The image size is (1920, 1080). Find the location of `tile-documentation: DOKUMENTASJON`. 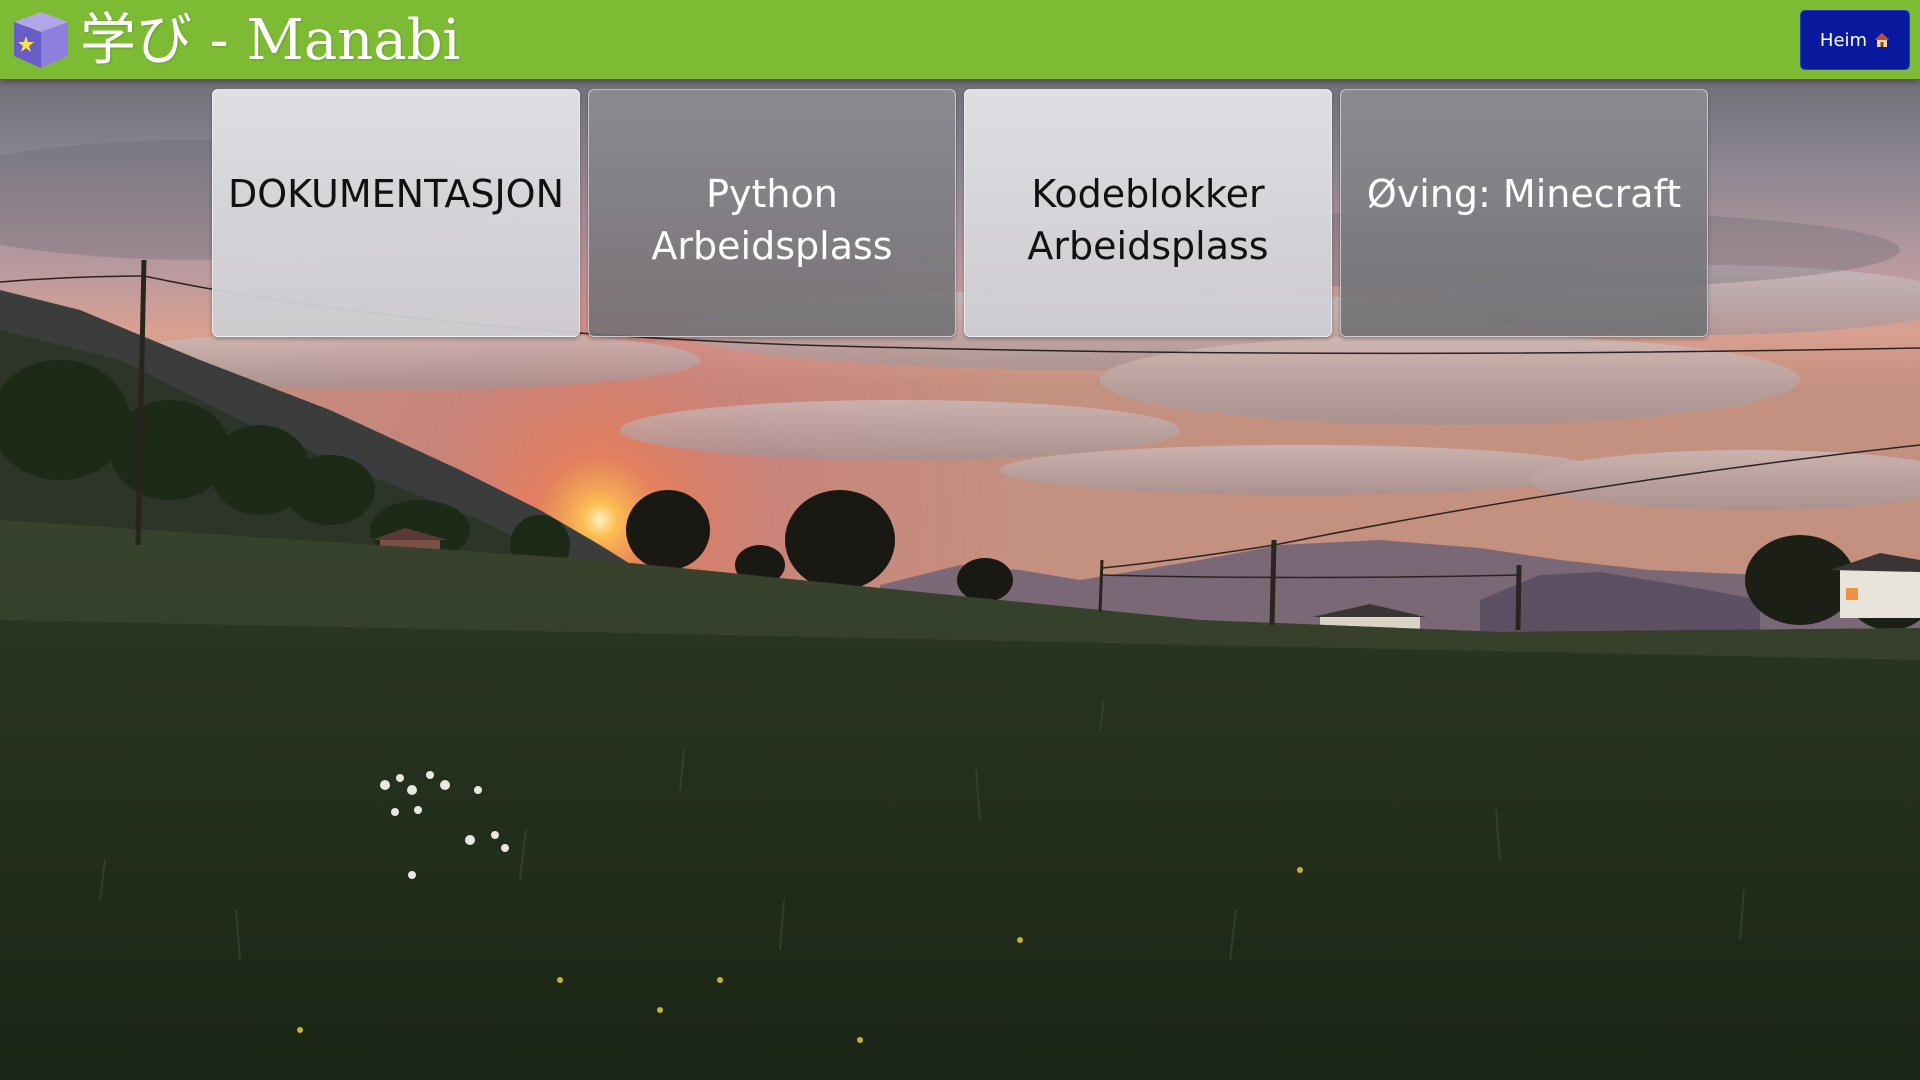

tile-documentation: DOKUMENTASJON is located at coordinates (396, 213).